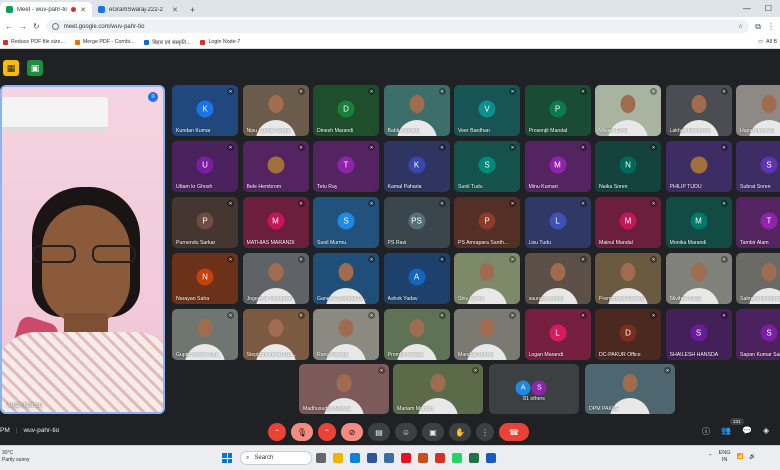  I want to click on participant-tile: S ✕ Sunil Tudu, so click(487, 166).